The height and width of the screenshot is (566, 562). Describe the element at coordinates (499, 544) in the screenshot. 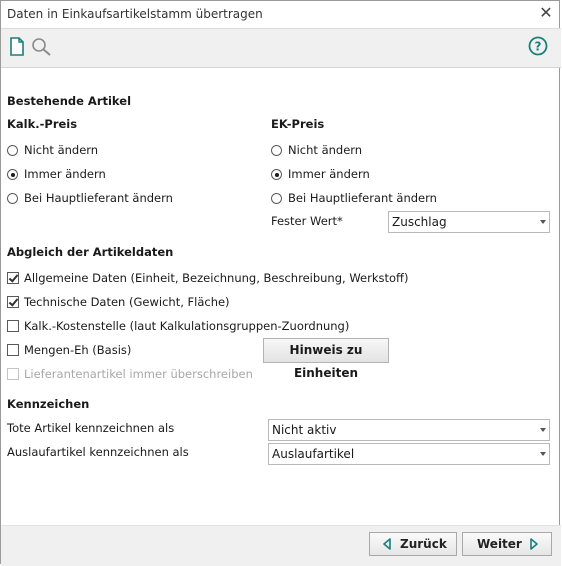

I see `next-button-label: Weiter` at that location.